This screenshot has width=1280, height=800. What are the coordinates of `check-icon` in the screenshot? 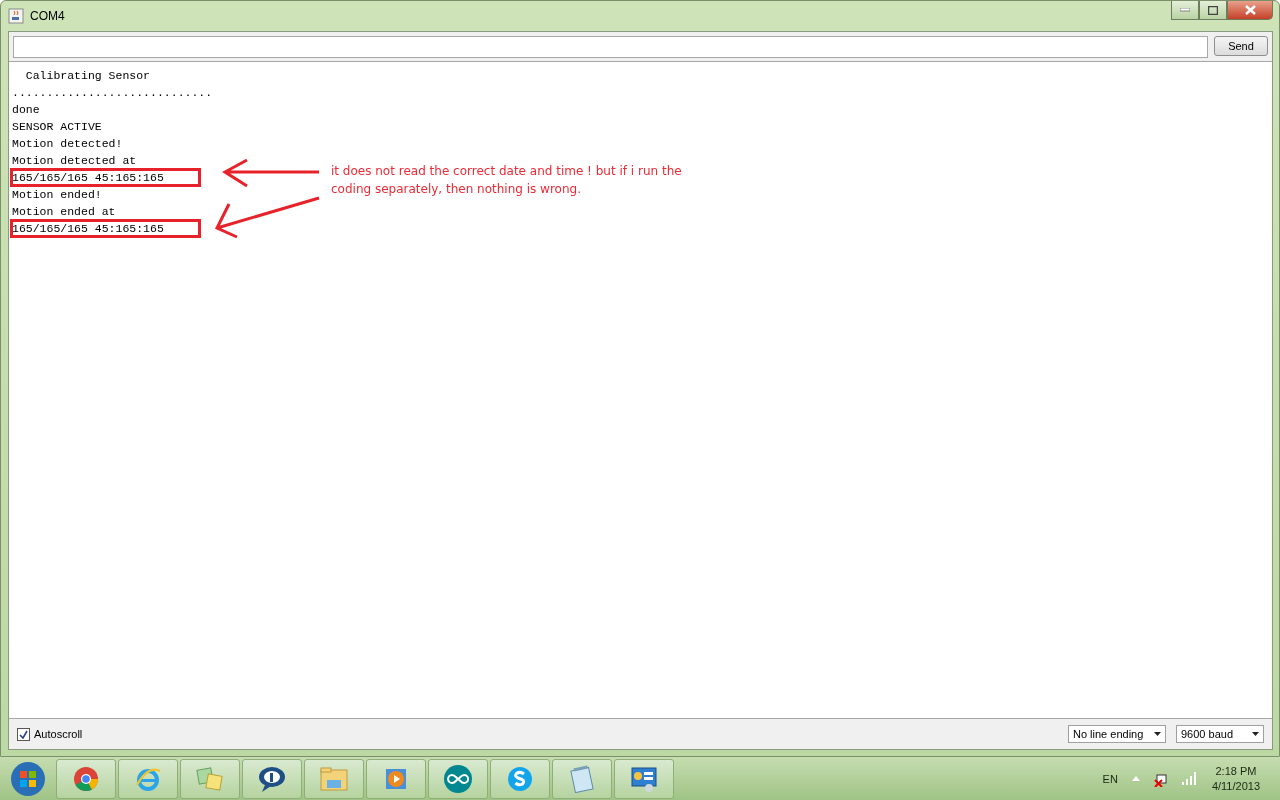 It's located at (23, 734).